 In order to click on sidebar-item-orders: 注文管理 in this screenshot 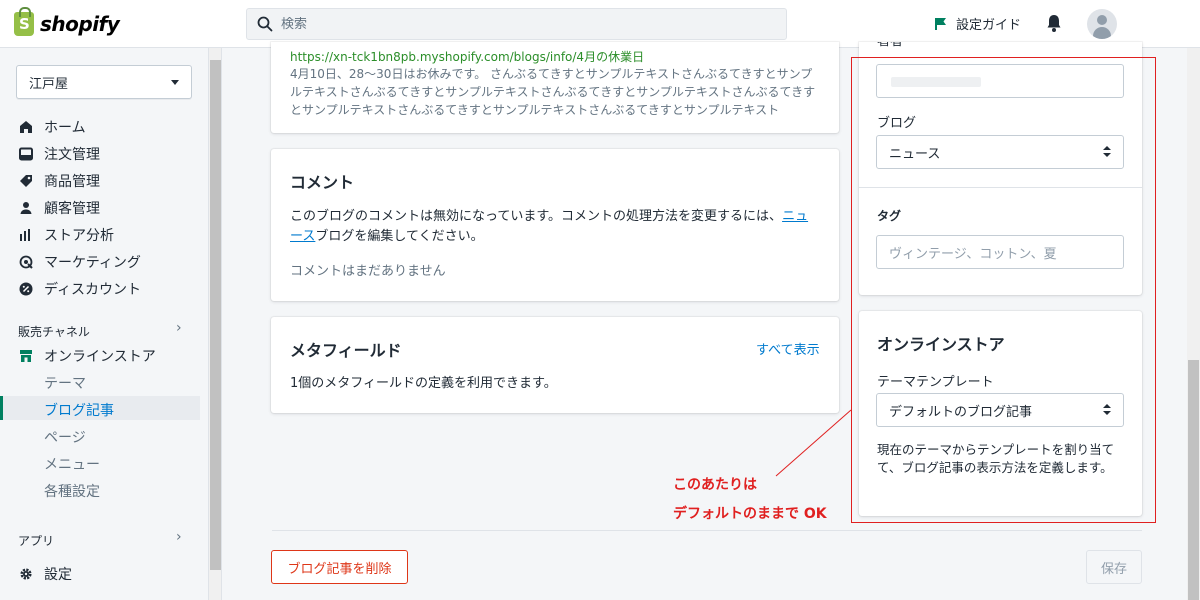, I will do `click(59, 154)`.